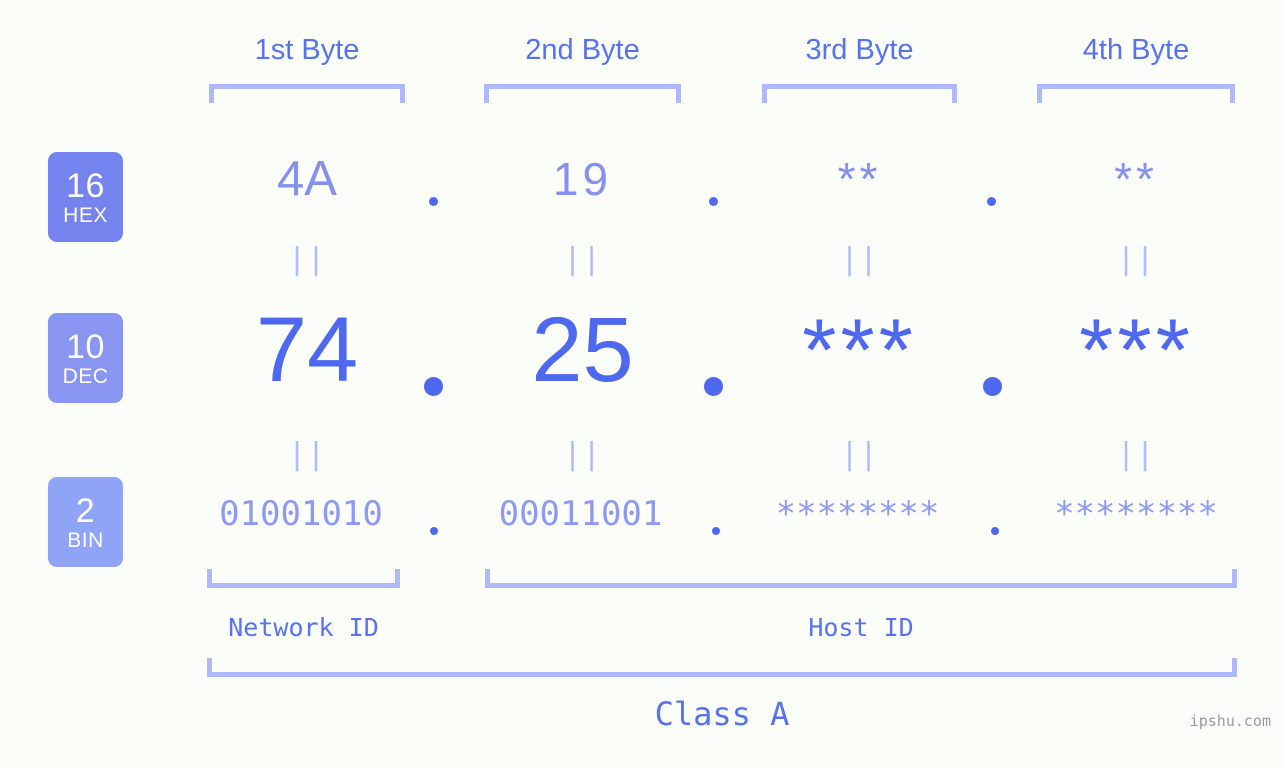 The height and width of the screenshot is (767, 1285). What do you see at coordinates (582, 350) in the screenshot?
I see `dec-byte-value-2: 25` at bounding box center [582, 350].